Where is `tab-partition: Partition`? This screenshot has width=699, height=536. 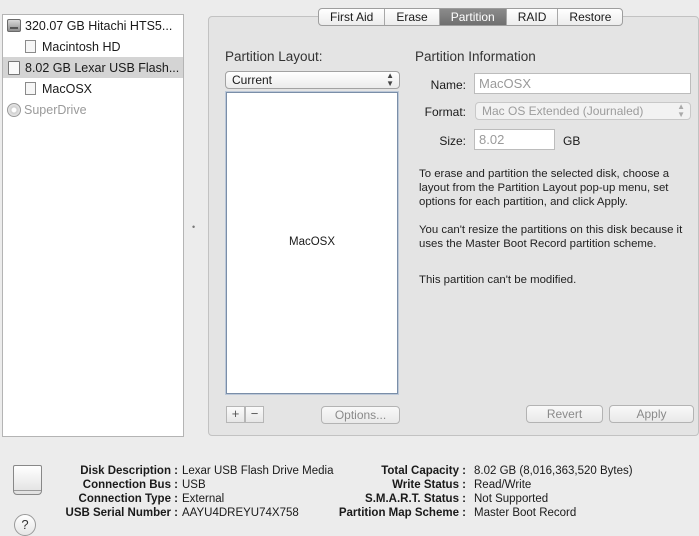 tab-partition: Partition is located at coordinates (472, 17).